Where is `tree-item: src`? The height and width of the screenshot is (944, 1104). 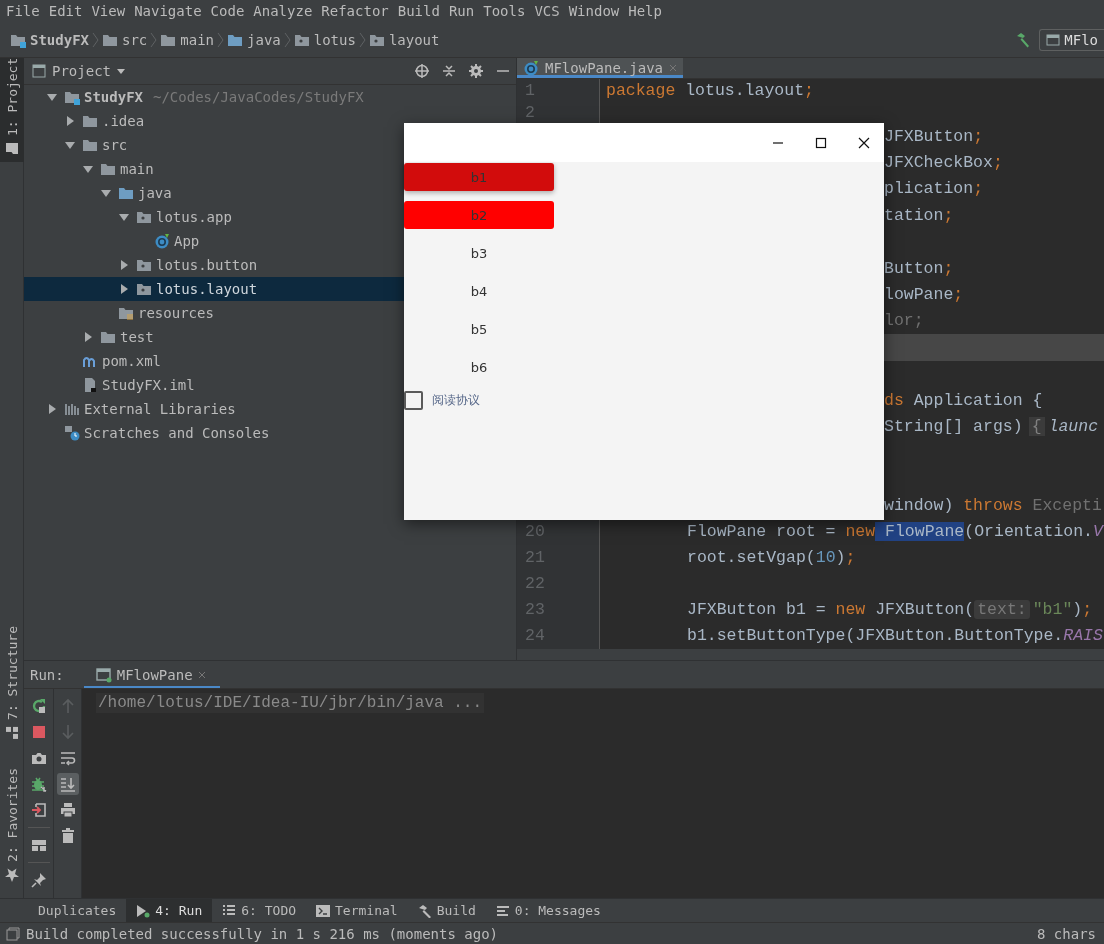 tree-item: src is located at coordinates (270, 145).